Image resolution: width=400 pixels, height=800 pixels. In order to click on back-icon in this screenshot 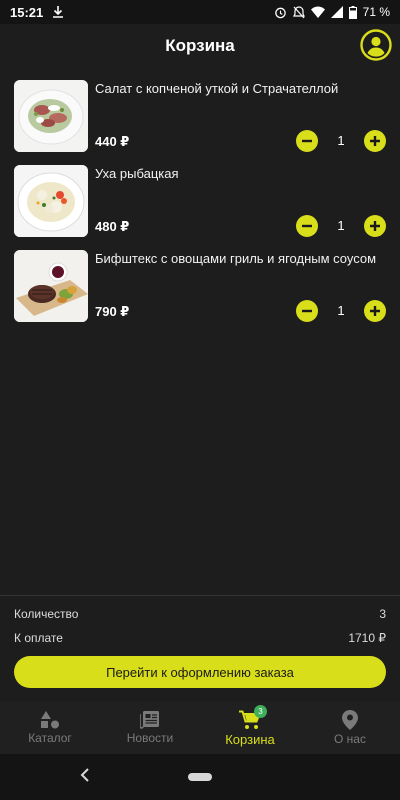, I will do `click(85, 775)`.